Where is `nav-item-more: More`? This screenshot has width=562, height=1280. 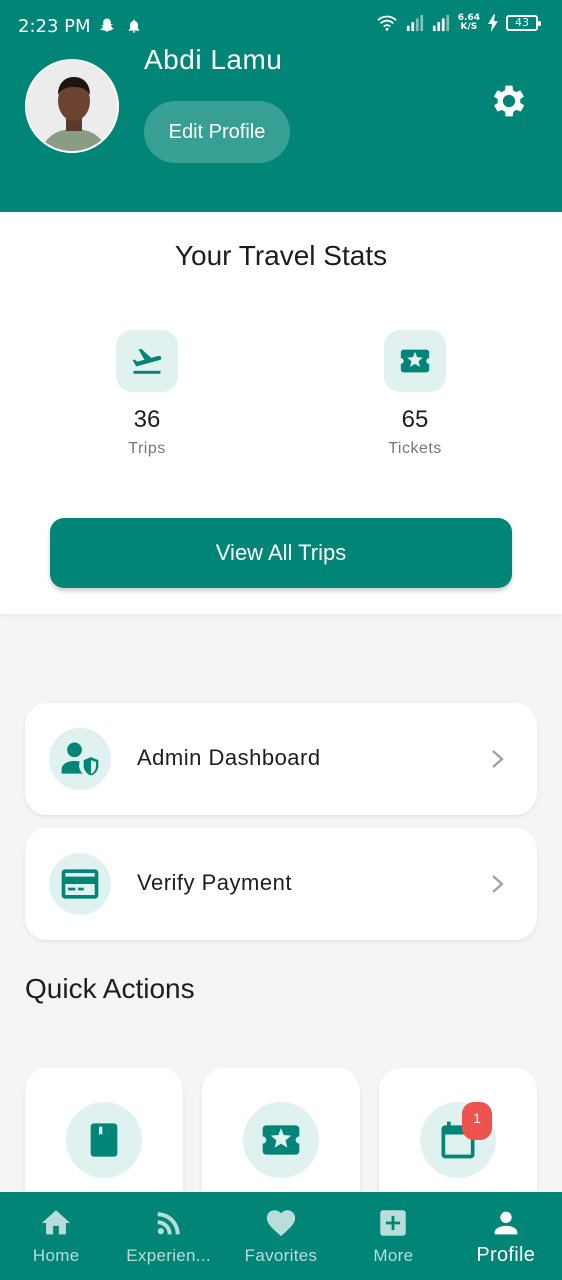 nav-item-more: More is located at coordinates (393, 1236).